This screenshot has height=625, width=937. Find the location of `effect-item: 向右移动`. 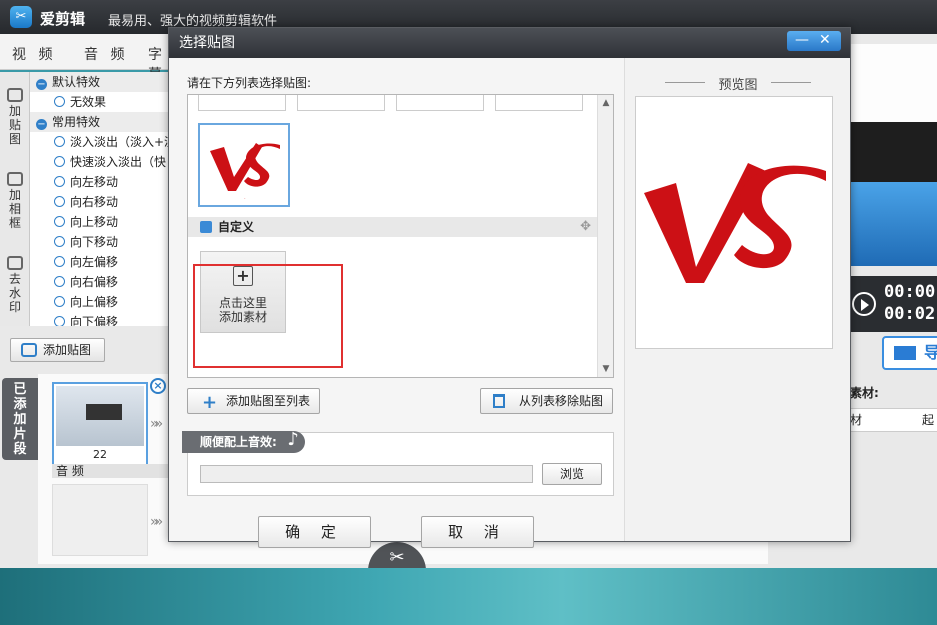

effect-item: 向右移动 is located at coordinates (100, 202).